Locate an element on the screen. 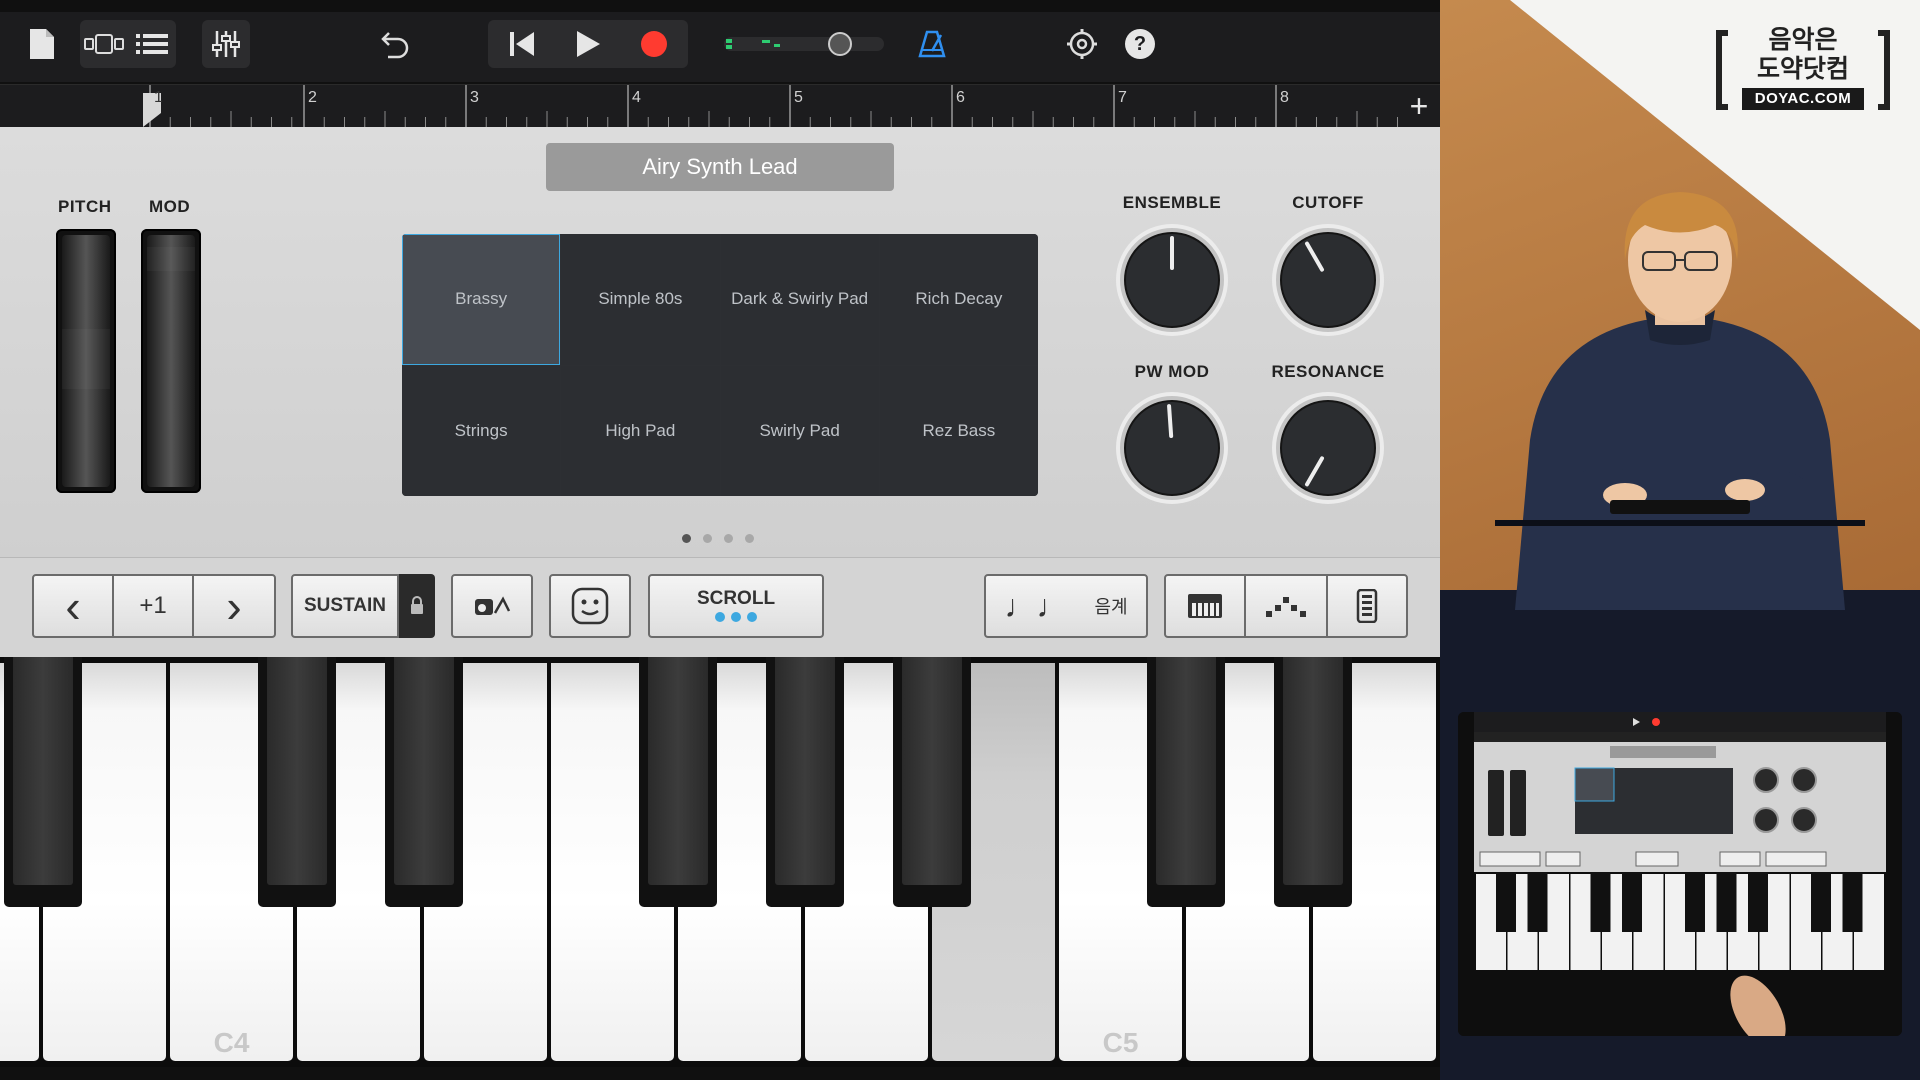 This screenshot has width=1920, height=1080. add-section-button: + is located at coordinates (1419, 106).